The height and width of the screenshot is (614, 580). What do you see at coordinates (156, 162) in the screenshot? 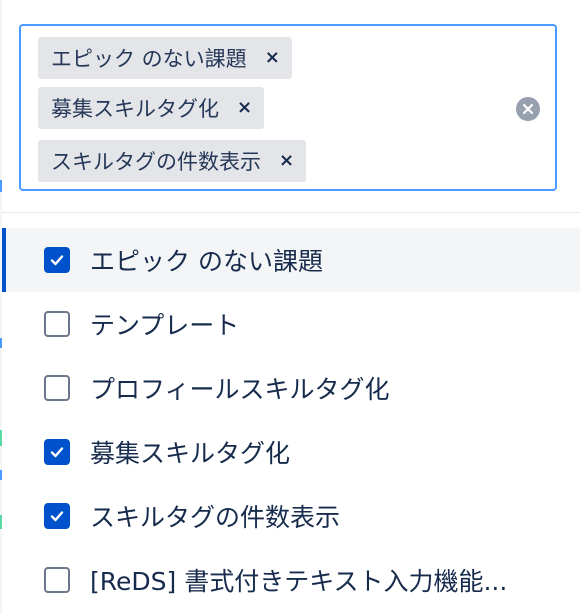
I see `tag-label: スキルタグの件数表示` at bounding box center [156, 162].